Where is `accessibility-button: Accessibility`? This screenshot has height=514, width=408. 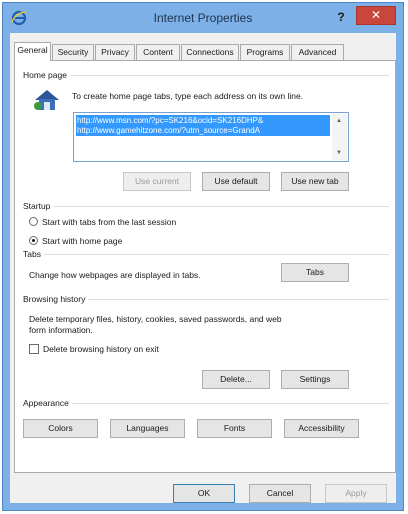
accessibility-button: Accessibility is located at coordinates (321, 428).